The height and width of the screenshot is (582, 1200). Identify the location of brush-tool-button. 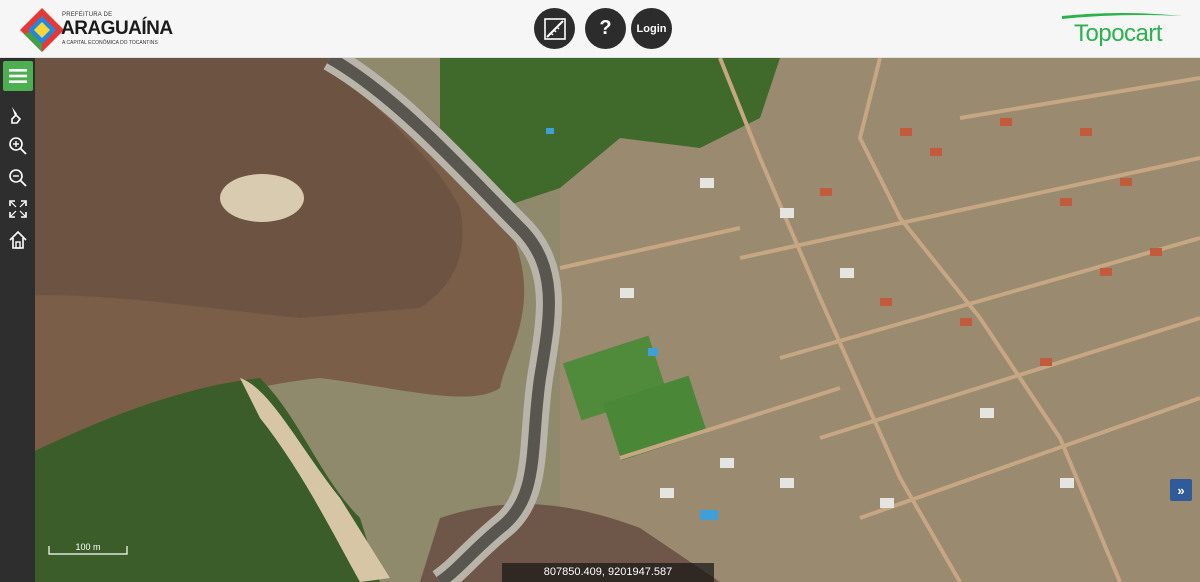
(18, 115).